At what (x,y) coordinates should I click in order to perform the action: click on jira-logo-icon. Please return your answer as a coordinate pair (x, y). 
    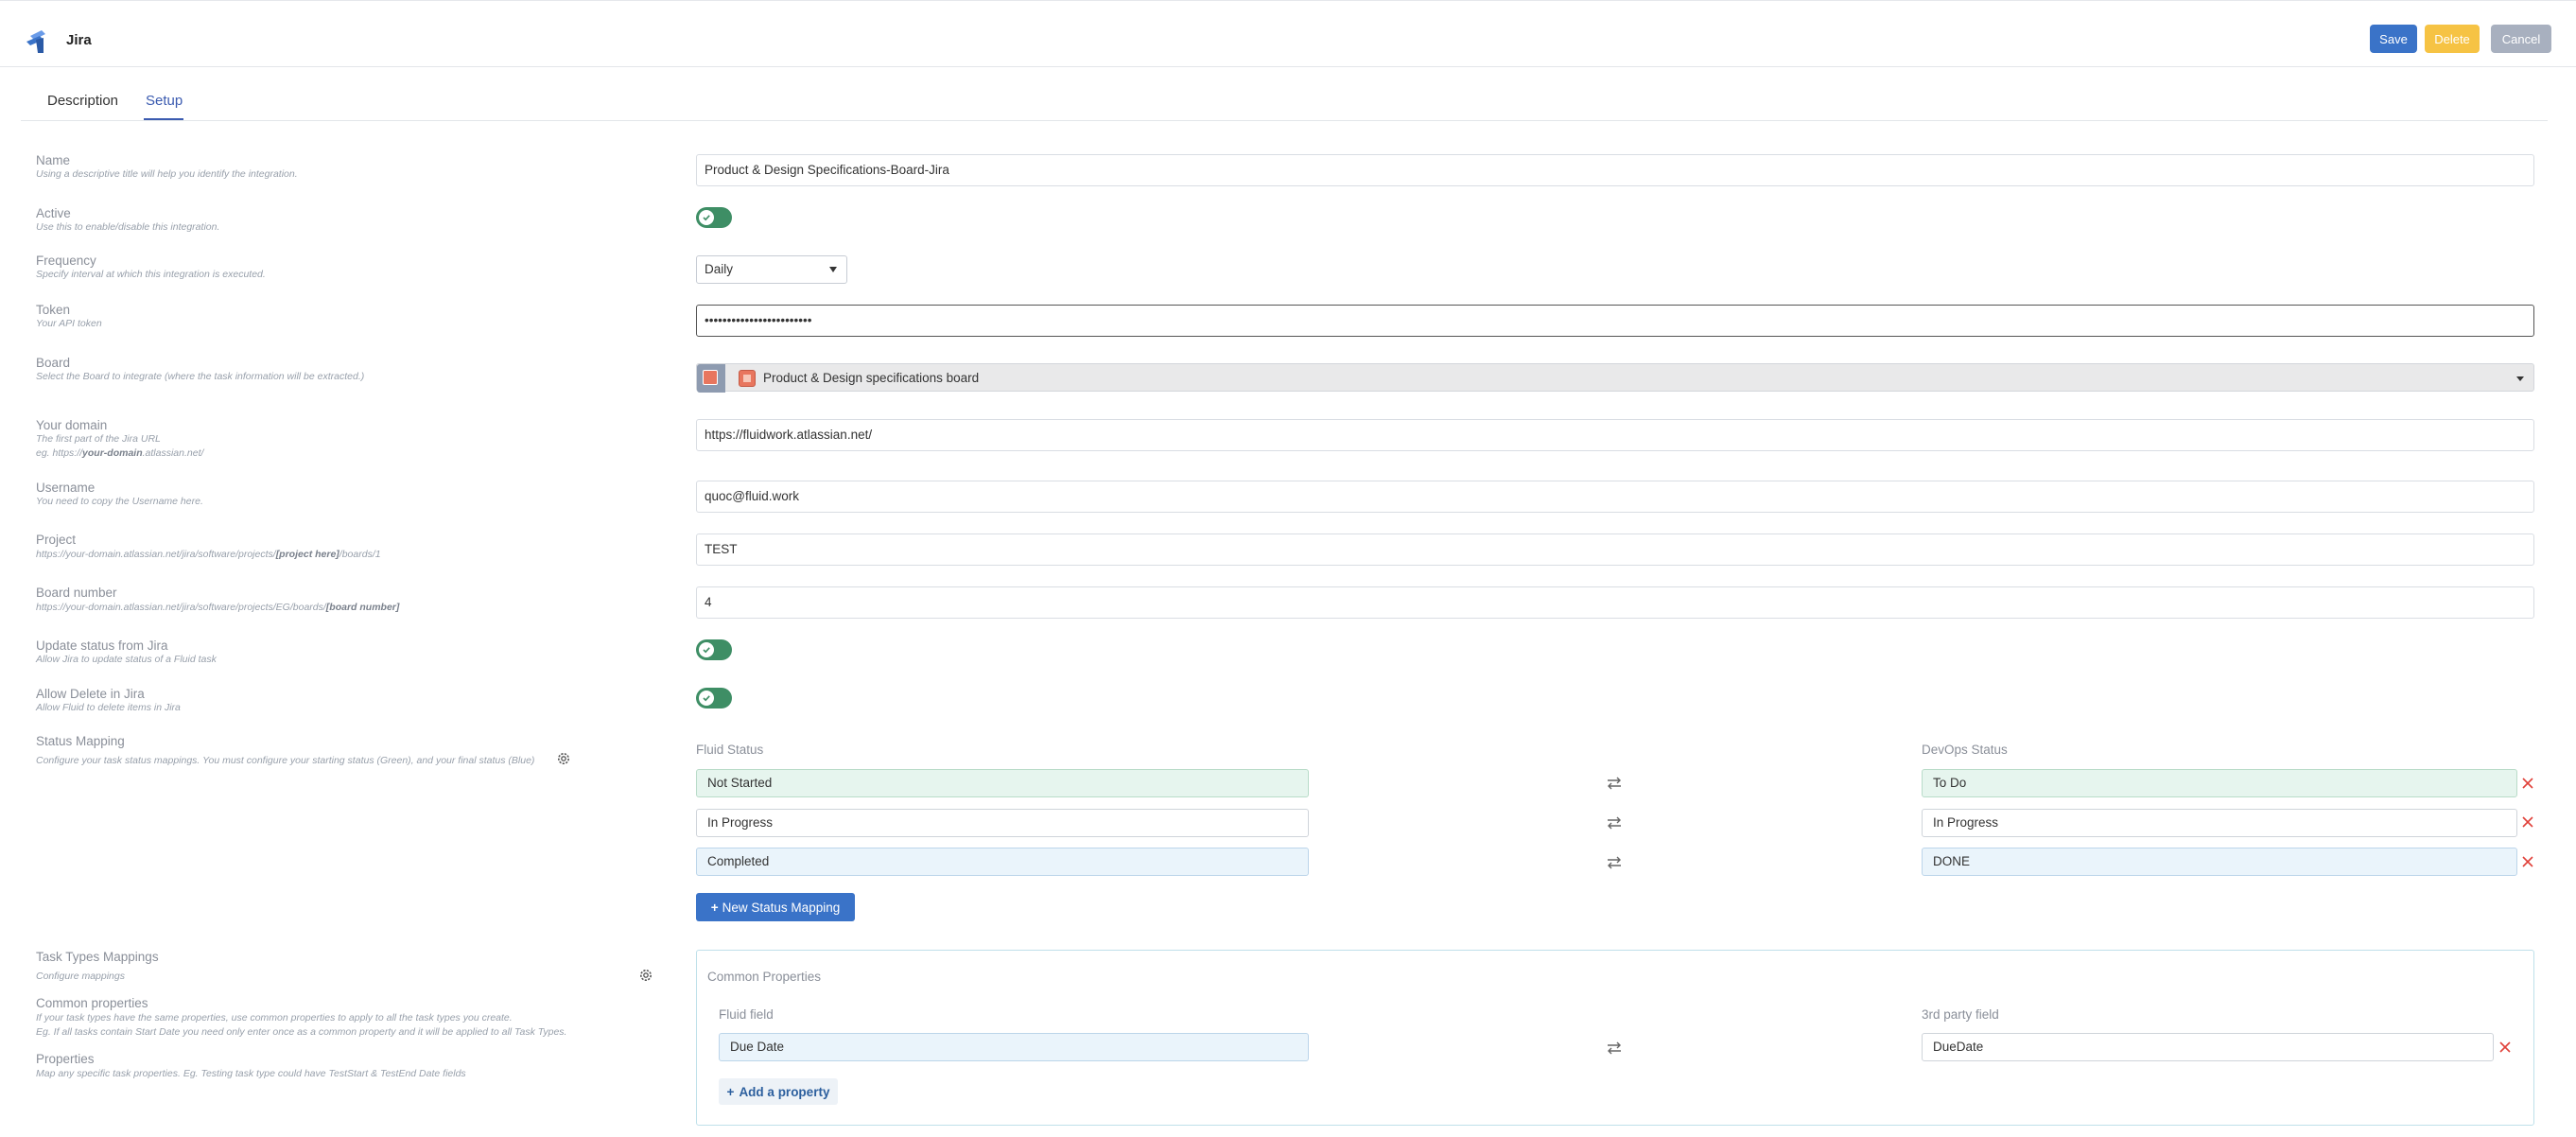
    Looking at the image, I should click on (35, 42).